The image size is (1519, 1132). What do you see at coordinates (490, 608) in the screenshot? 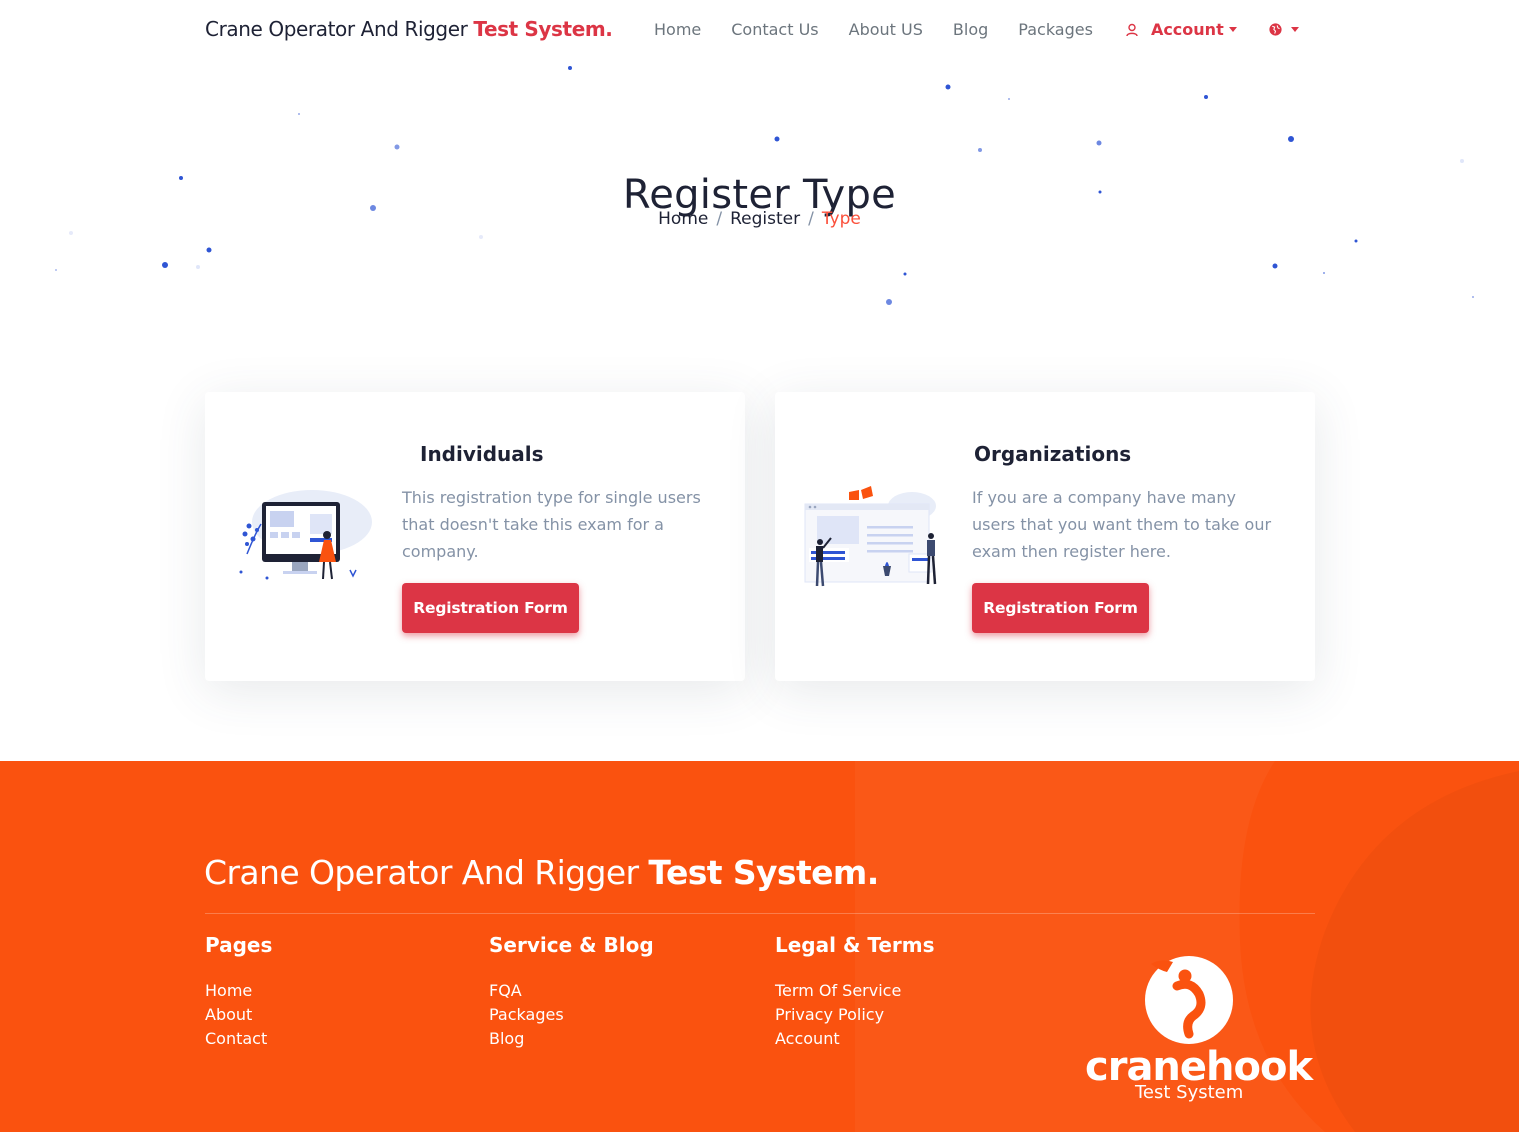
I see `registration-form-button-individuals: Registration Form` at bounding box center [490, 608].